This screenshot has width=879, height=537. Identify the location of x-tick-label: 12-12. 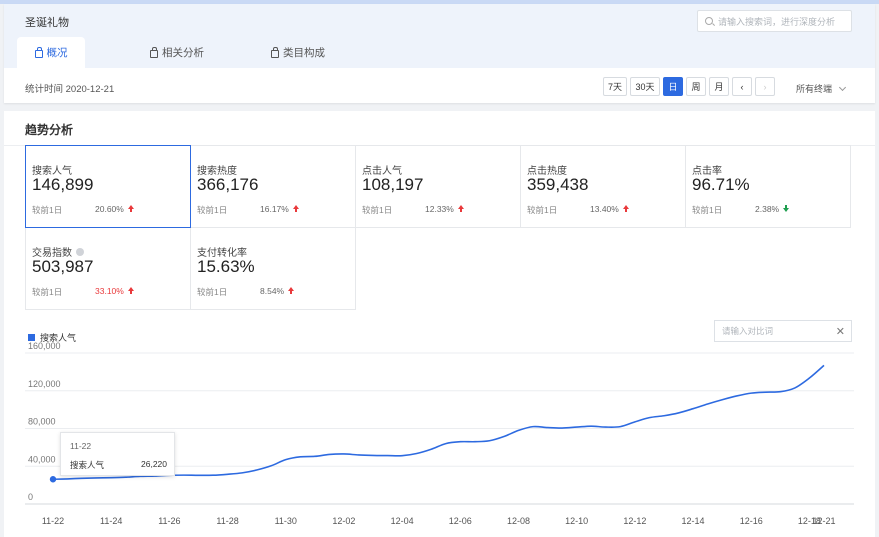
(634, 521).